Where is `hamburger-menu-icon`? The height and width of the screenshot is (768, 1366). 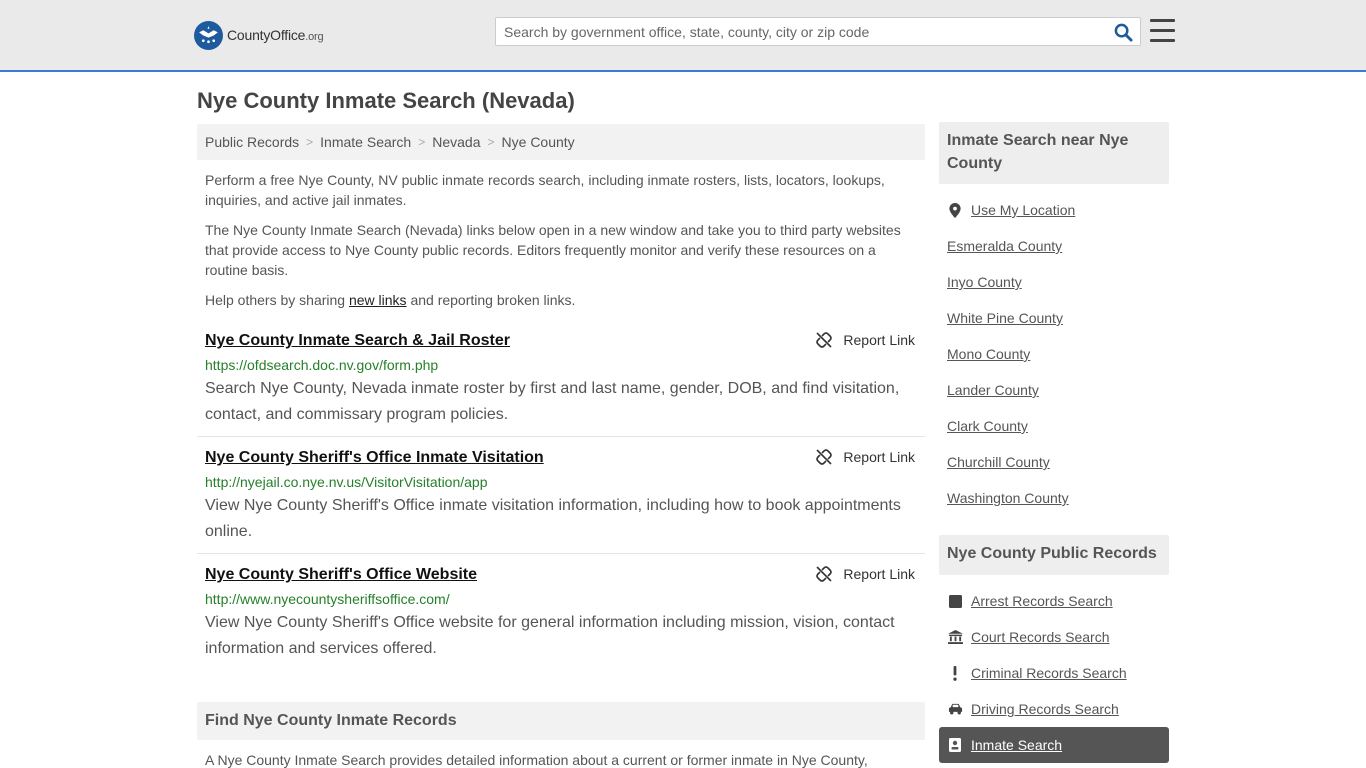 hamburger-menu-icon is located at coordinates (1162, 30).